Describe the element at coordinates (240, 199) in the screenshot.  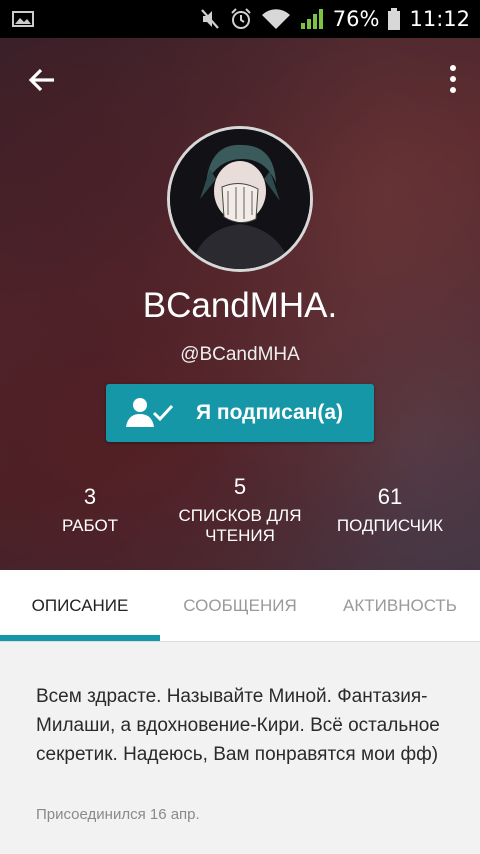
I see `avatar` at that location.